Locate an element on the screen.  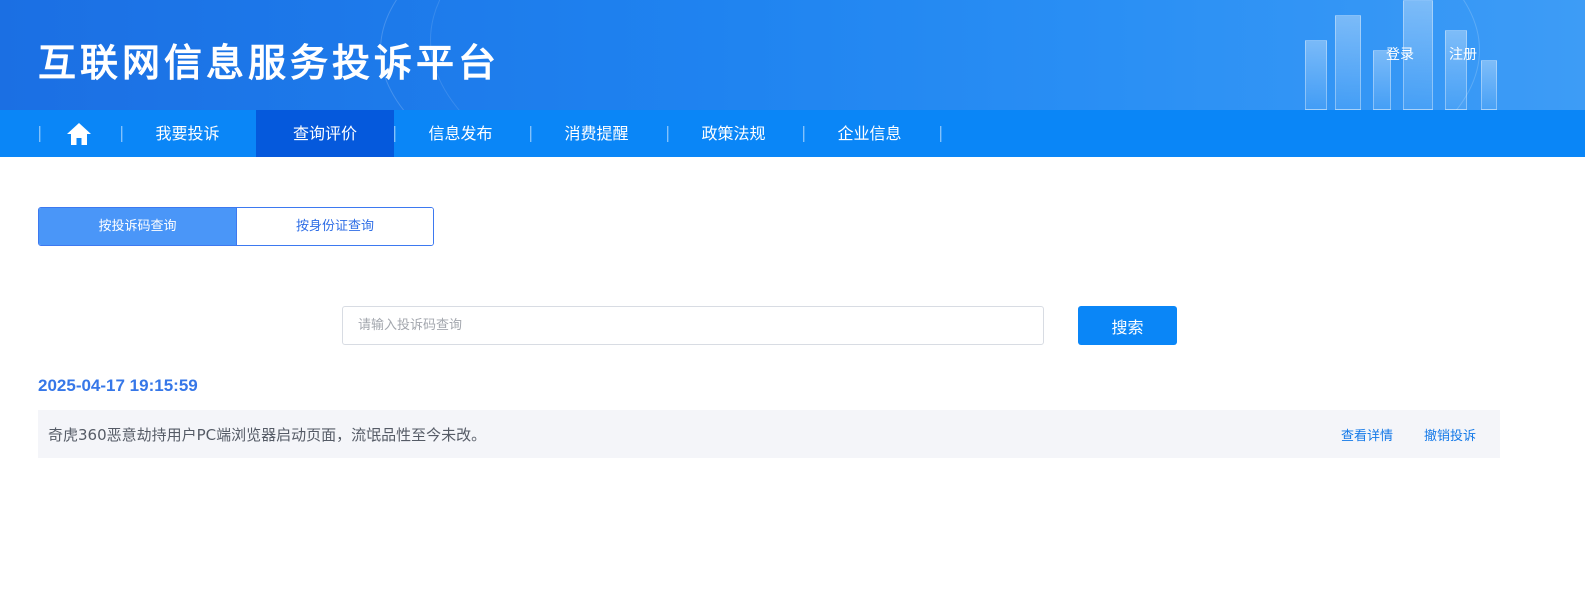
login-link: 登录 is located at coordinates (1400, 54).